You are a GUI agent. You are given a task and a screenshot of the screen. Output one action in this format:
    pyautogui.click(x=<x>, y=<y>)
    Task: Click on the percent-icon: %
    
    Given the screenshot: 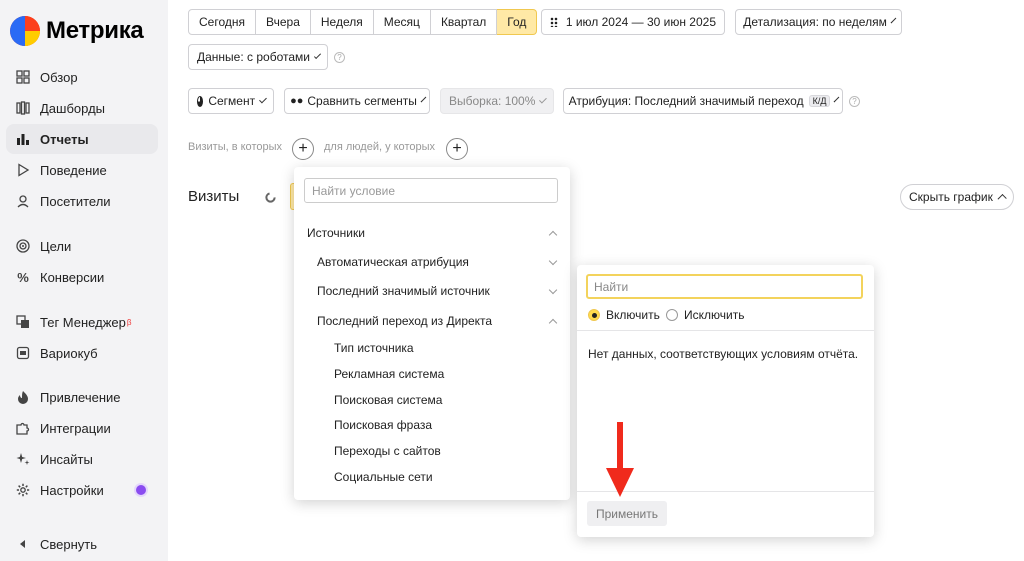 What is the action you would take?
    pyautogui.click(x=23, y=277)
    